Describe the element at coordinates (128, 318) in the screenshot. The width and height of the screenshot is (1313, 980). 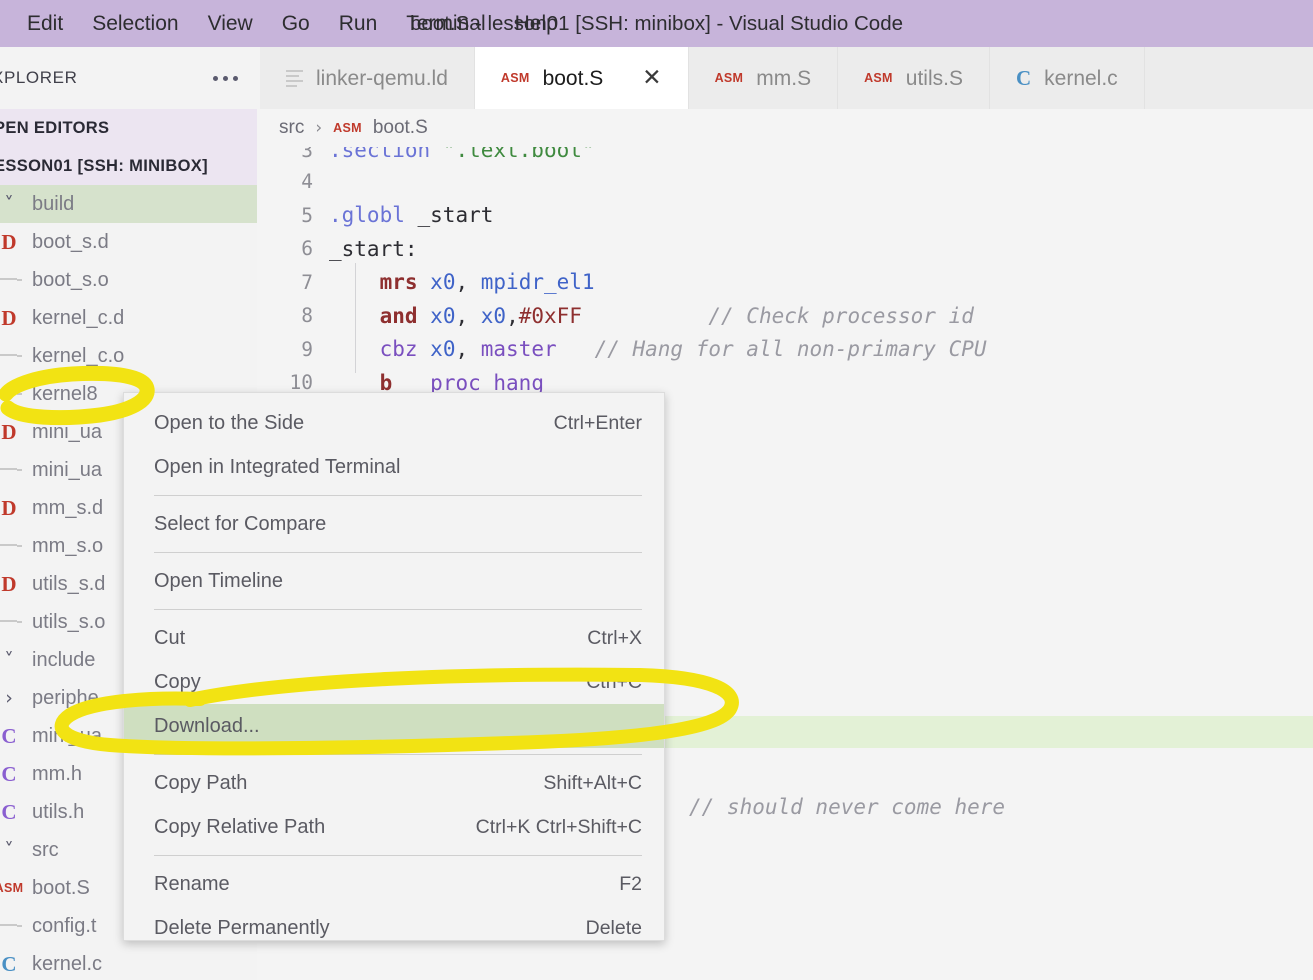
I see `sidebar-item-kernel-c-d: D kernel_c.d` at that location.